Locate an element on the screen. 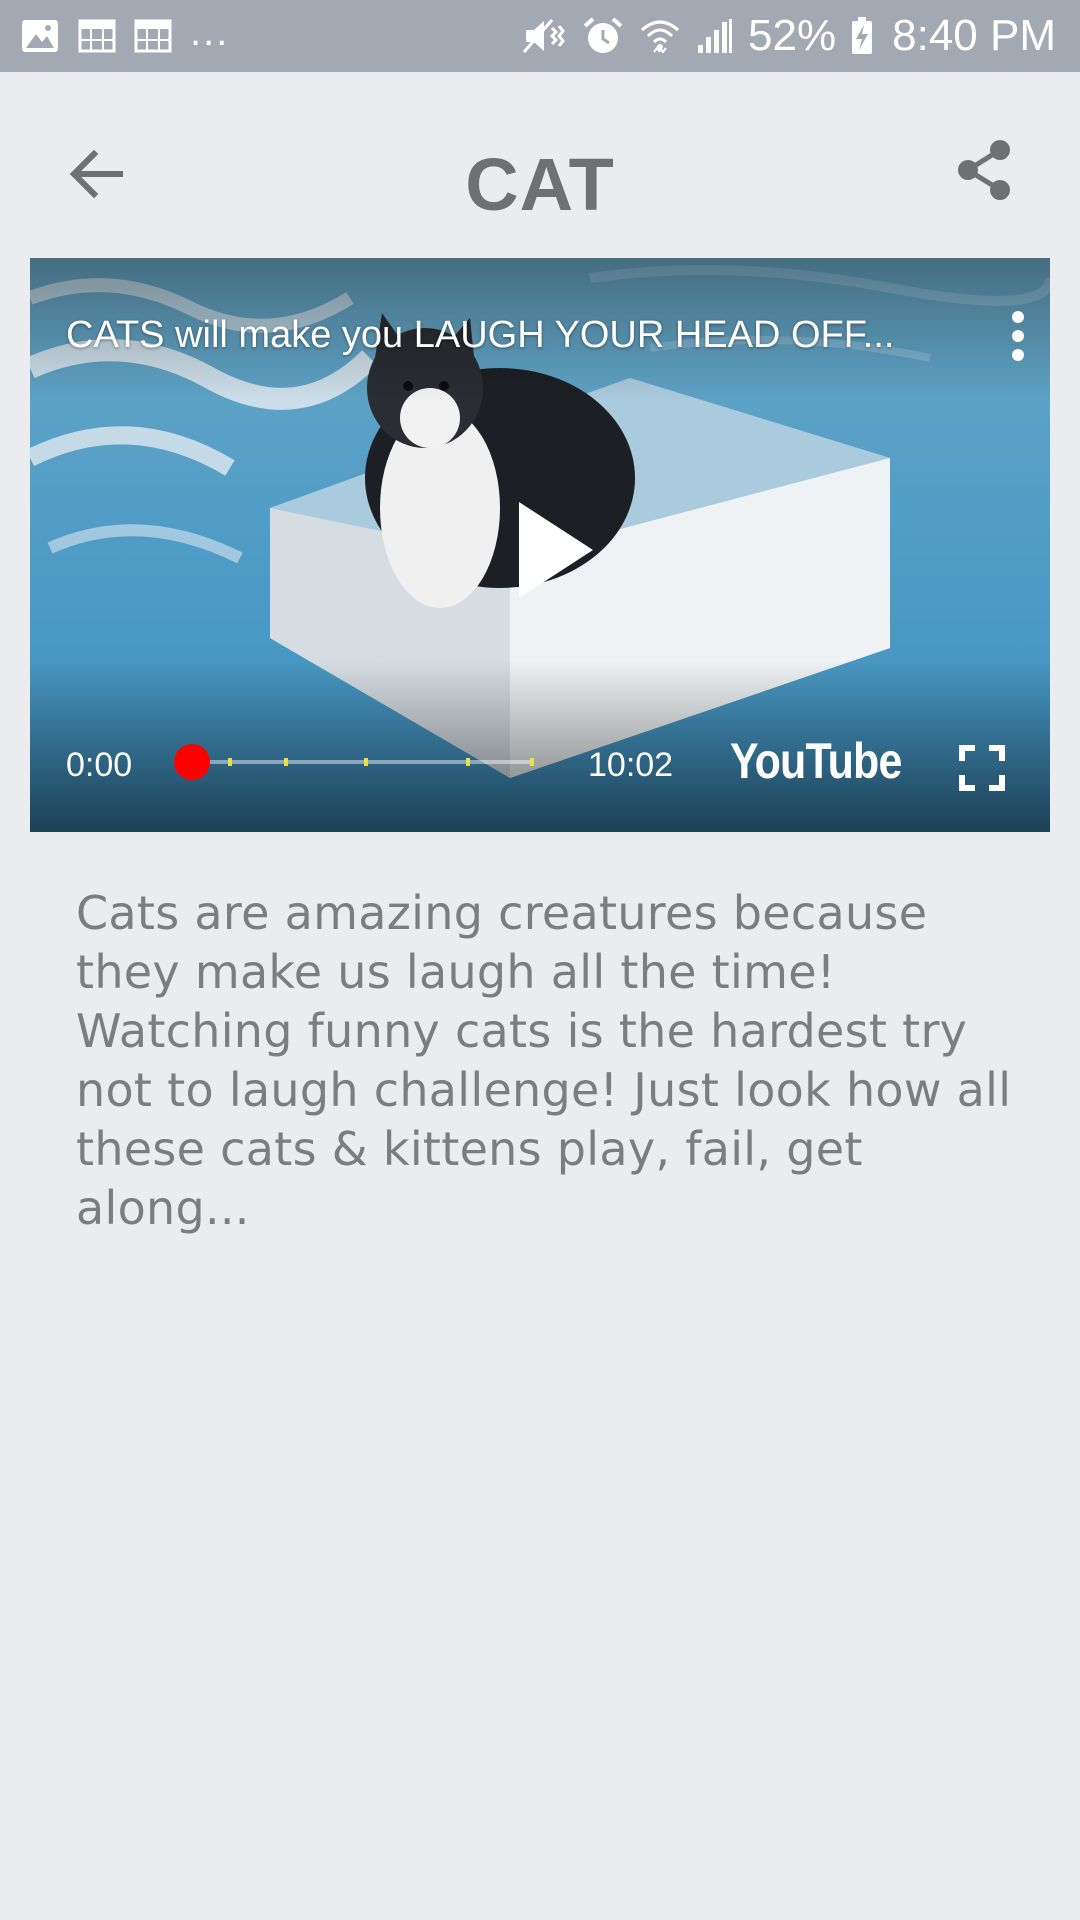 The height and width of the screenshot is (1920, 1080). share-button is located at coordinates (984, 170).